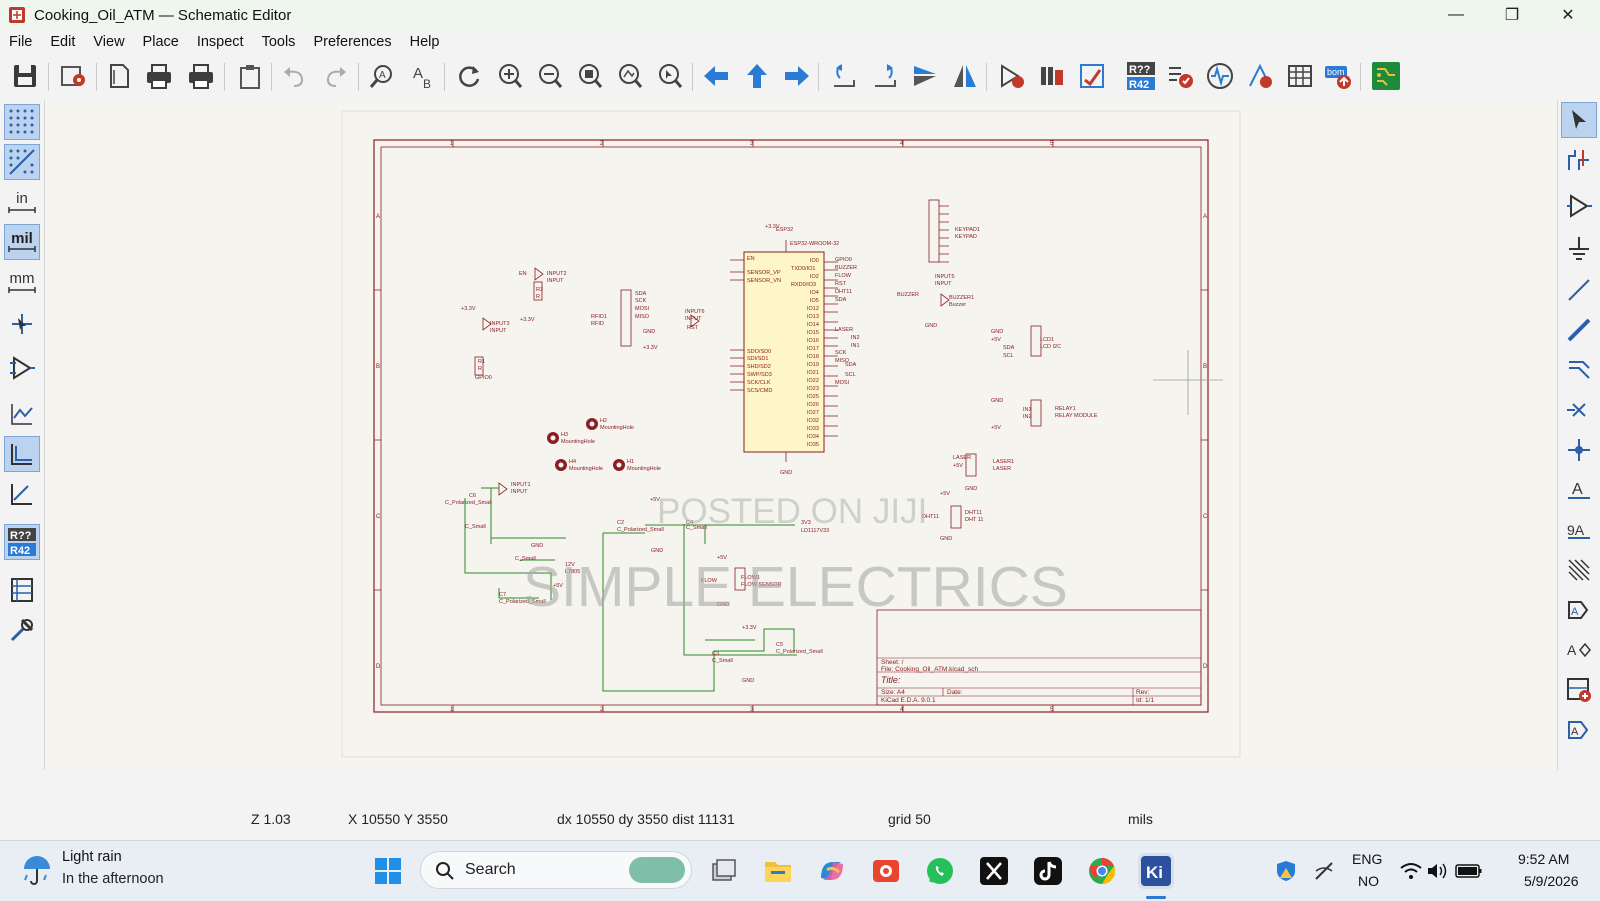 This screenshot has width=1600, height=901. What do you see at coordinates (73, 76) in the screenshot?
I see `schematic-setup-icon` at bounding box center [73, 76].